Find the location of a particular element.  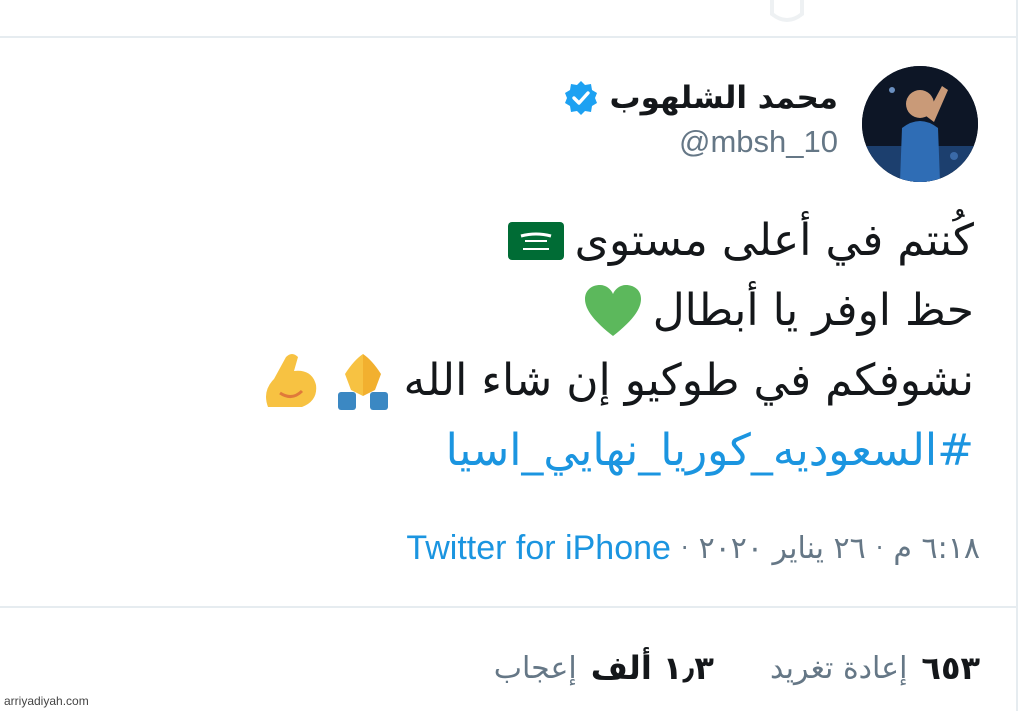

hashtag-line: #السعوديه_كوريا_نهايي_اسيا is located at coordinates (524, 451).